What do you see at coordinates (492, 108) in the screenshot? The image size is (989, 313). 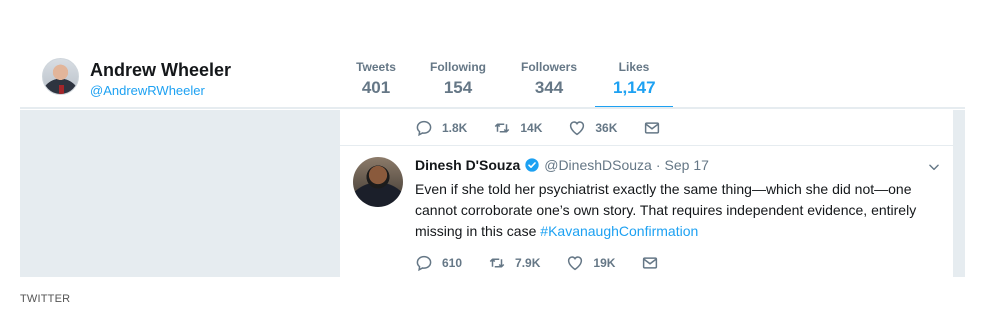 I see `nav-divider` at bounding box center [492, 108].